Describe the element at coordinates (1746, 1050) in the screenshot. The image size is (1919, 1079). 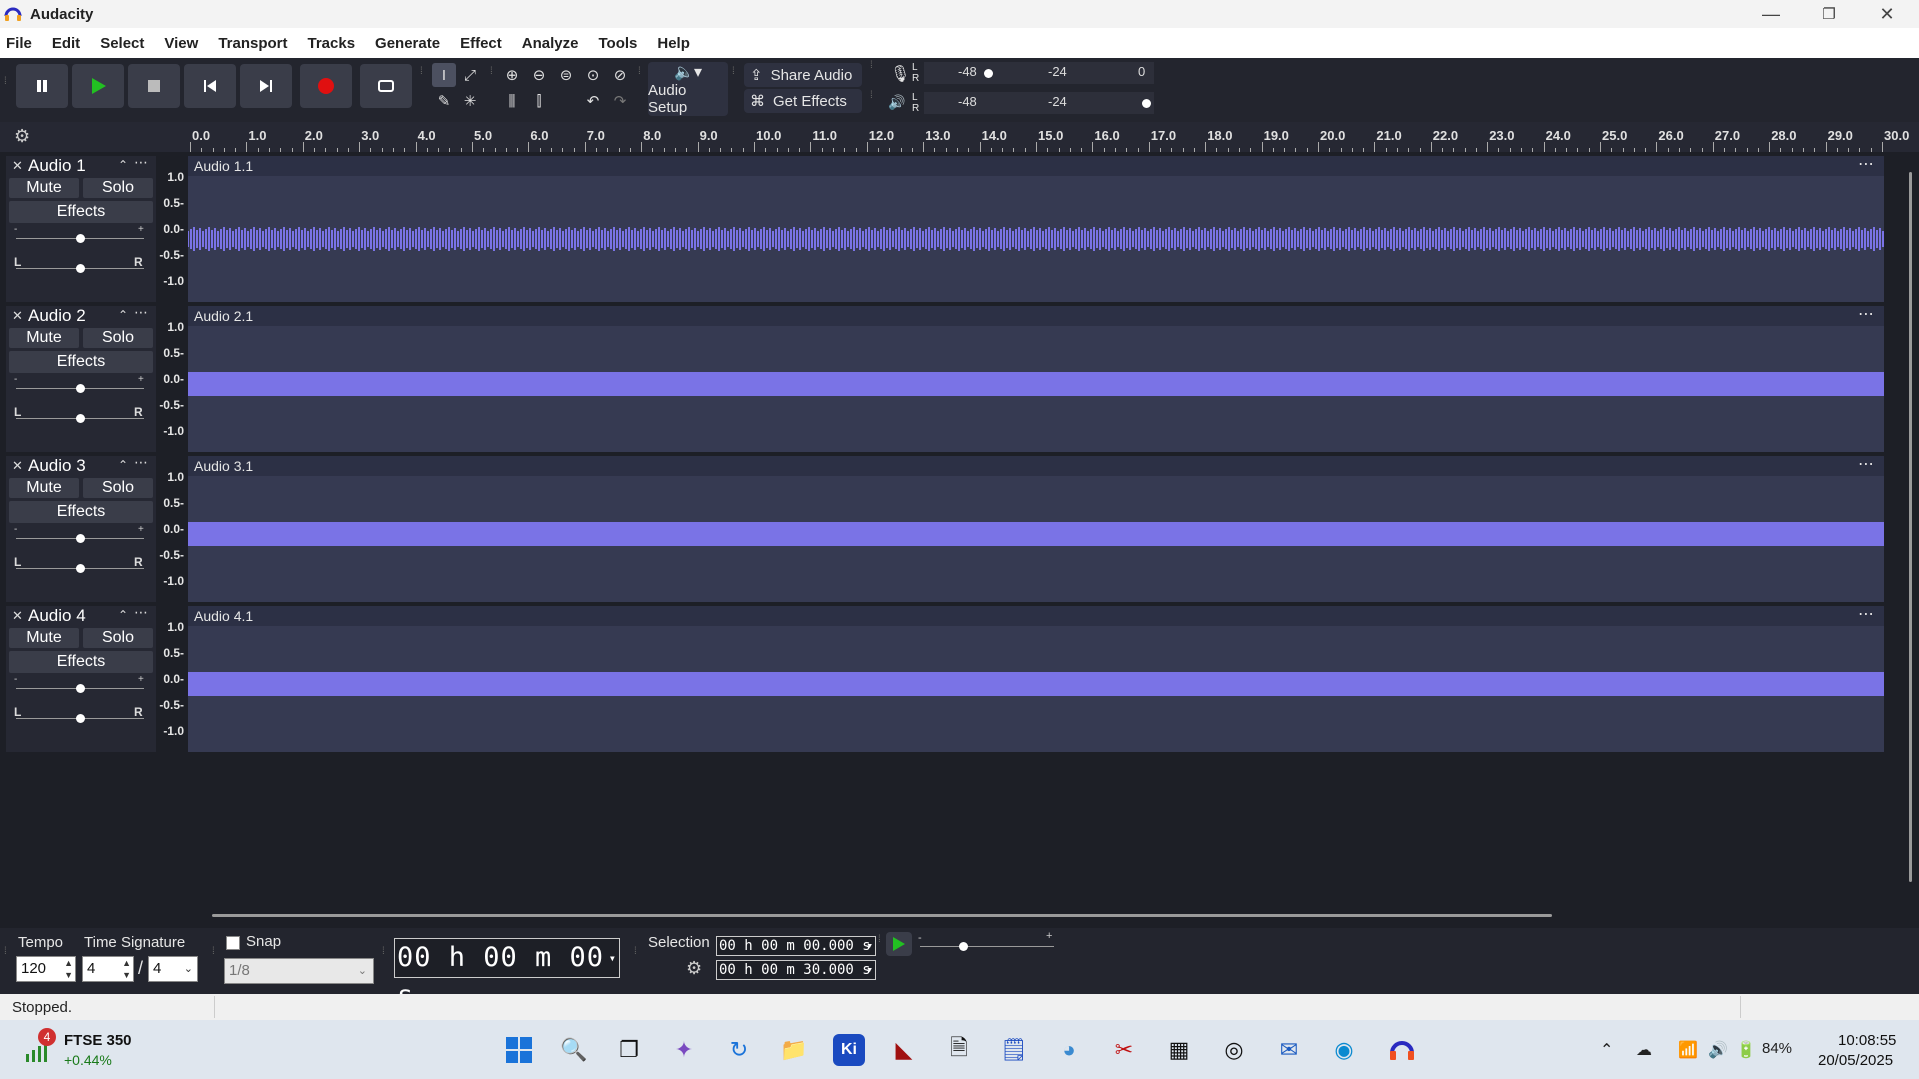
I see `battery-icon: 🔋` at that location.